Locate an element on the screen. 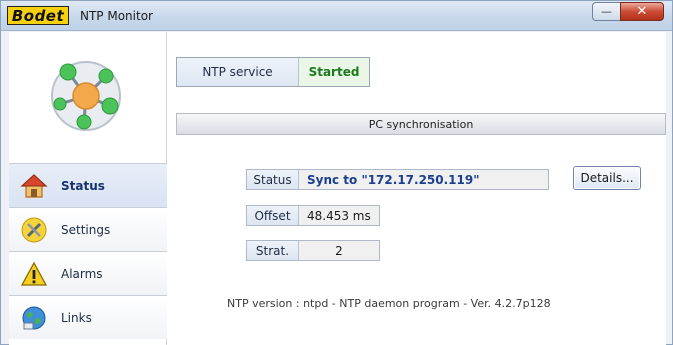  status-value: Sync to "172.17.250.119" is located at coordinates (423, 179).